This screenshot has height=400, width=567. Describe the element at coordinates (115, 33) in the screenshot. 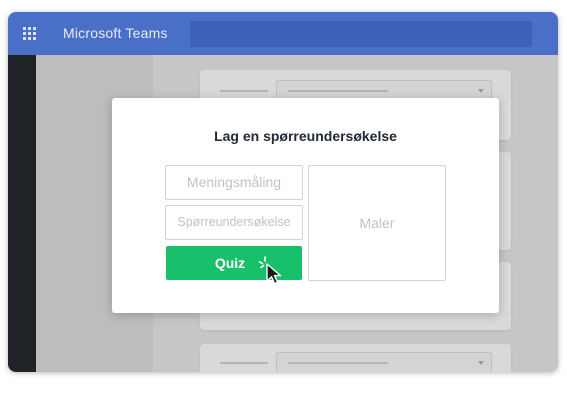

I see `app-title: Microsoft Teams` at that location.